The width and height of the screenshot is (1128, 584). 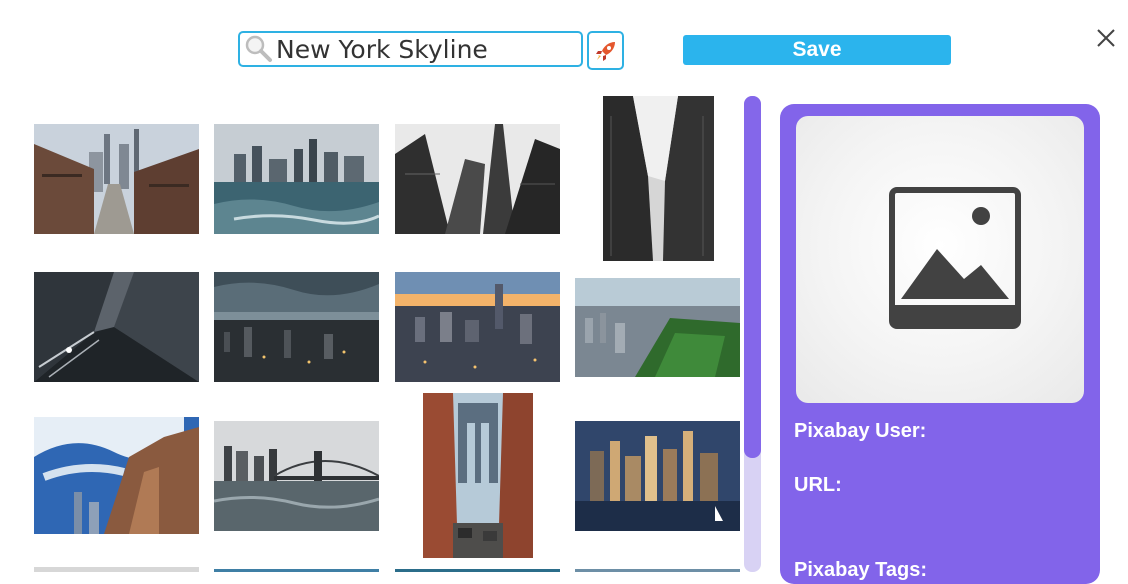 I want to click on image-placeholder-icon, so click(x=955, y=258).